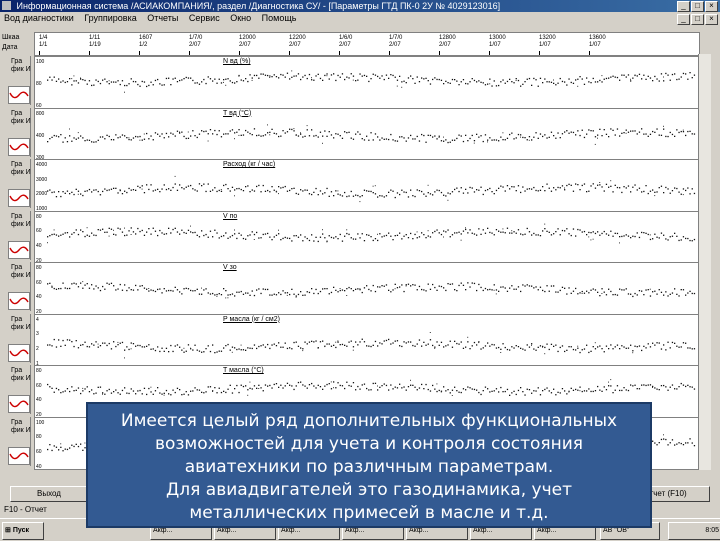 The image size is (720, 541). Describe the element at coordinates (6, 5) in the screenshot. I see `app-icon` at that location.